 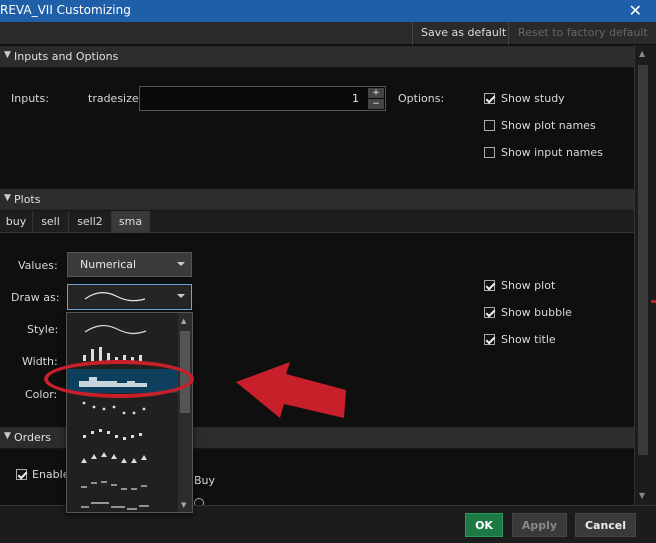 What do you see at coordinates (528, 339) in the screenshot?
I see `show-title-label: Show title` at bounding box center [528, 339].